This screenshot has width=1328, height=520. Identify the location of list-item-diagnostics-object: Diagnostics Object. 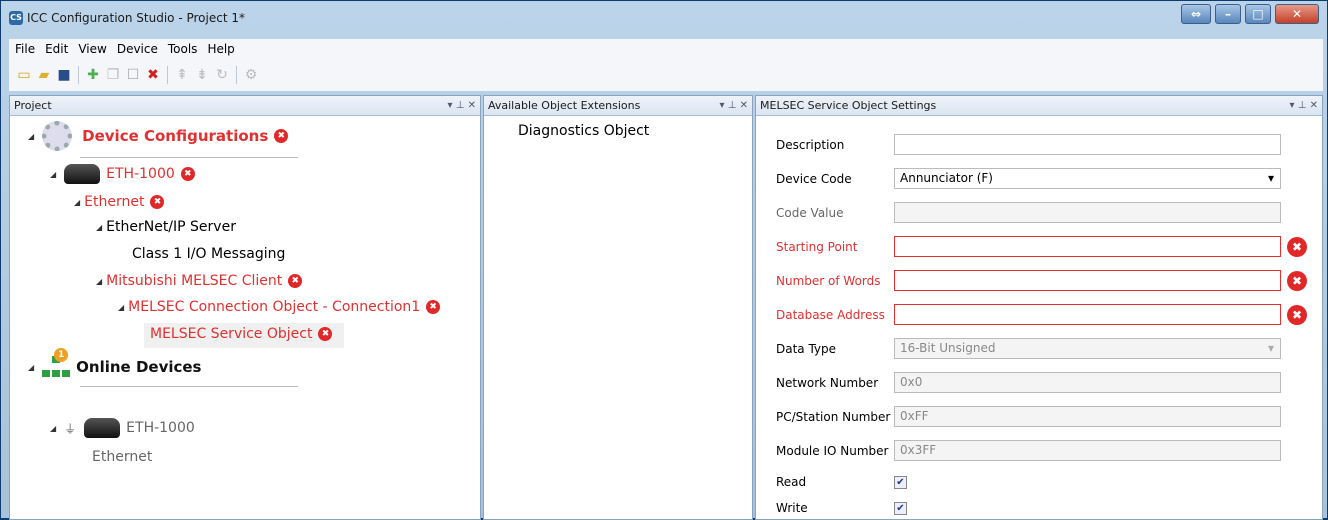
(583, 131).